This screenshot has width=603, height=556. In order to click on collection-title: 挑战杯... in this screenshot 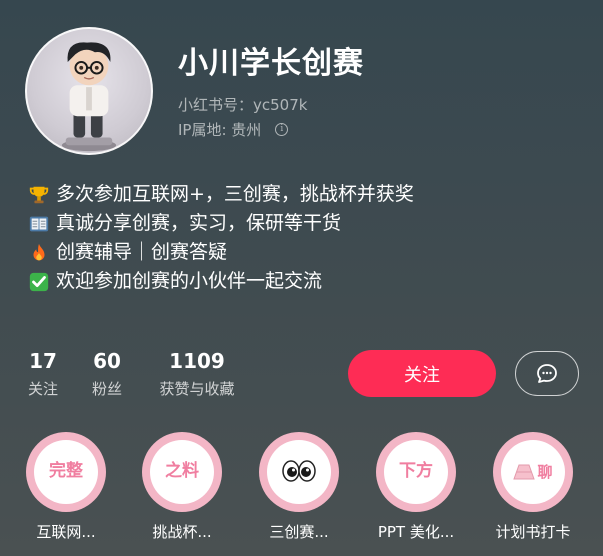, I will do `click(182, 532)`.